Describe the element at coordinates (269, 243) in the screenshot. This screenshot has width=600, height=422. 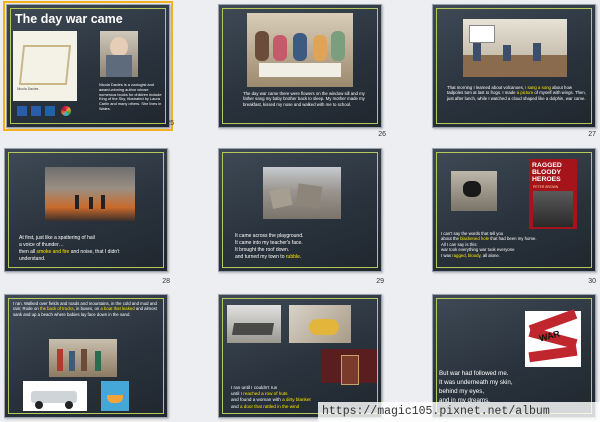
I see `text-line: It came into my teacher's face.` at that location.